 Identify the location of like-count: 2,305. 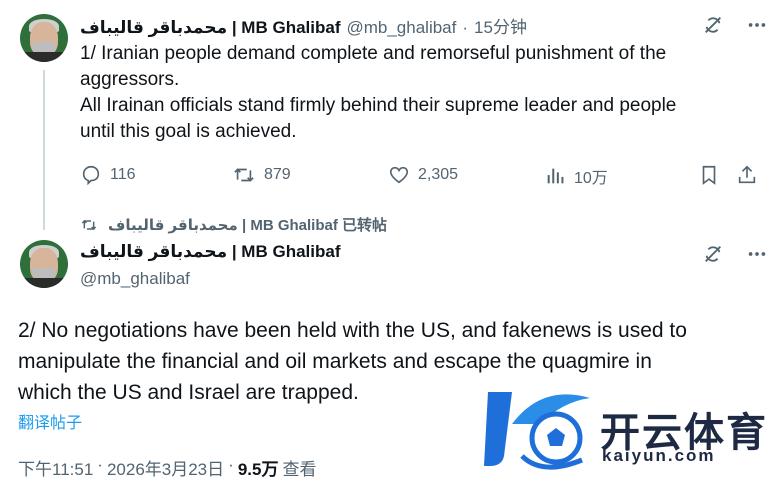
(438, 174).